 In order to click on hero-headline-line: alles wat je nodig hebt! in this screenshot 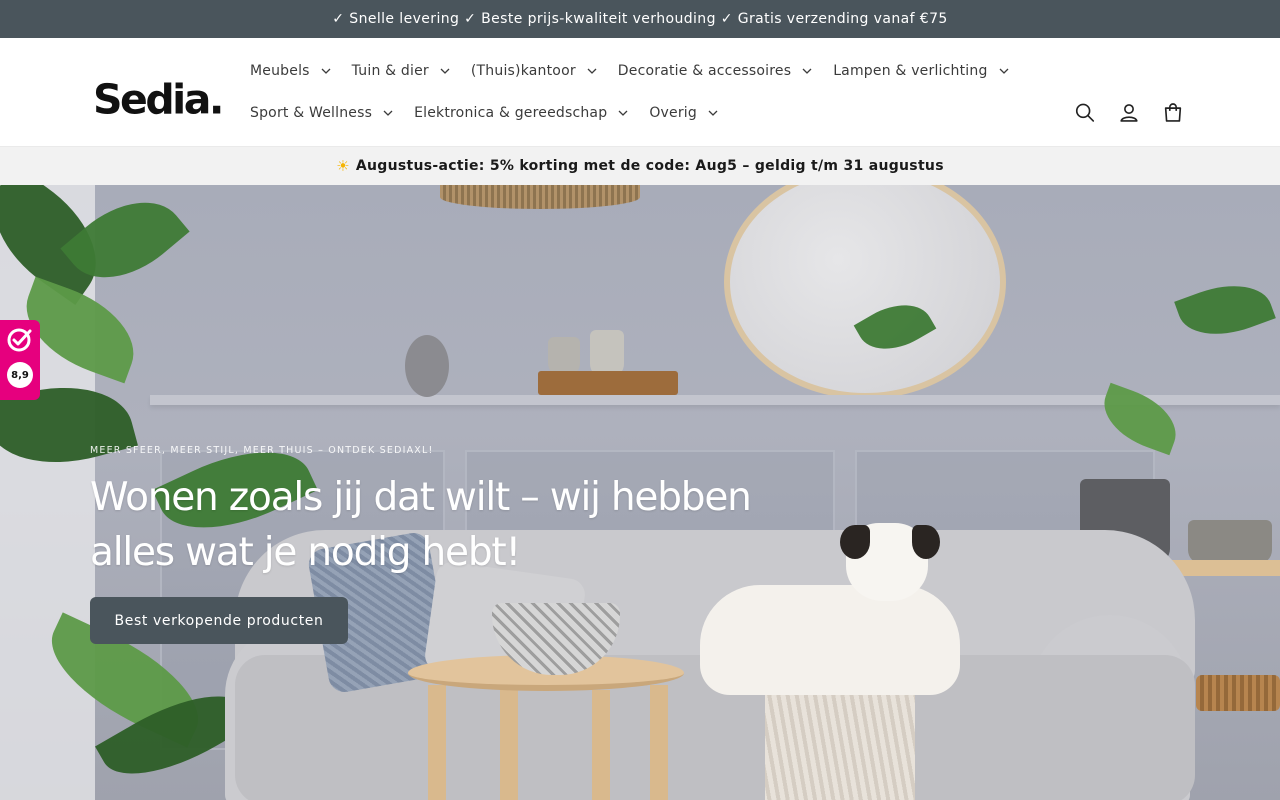, I will do `click(305, 552)`.